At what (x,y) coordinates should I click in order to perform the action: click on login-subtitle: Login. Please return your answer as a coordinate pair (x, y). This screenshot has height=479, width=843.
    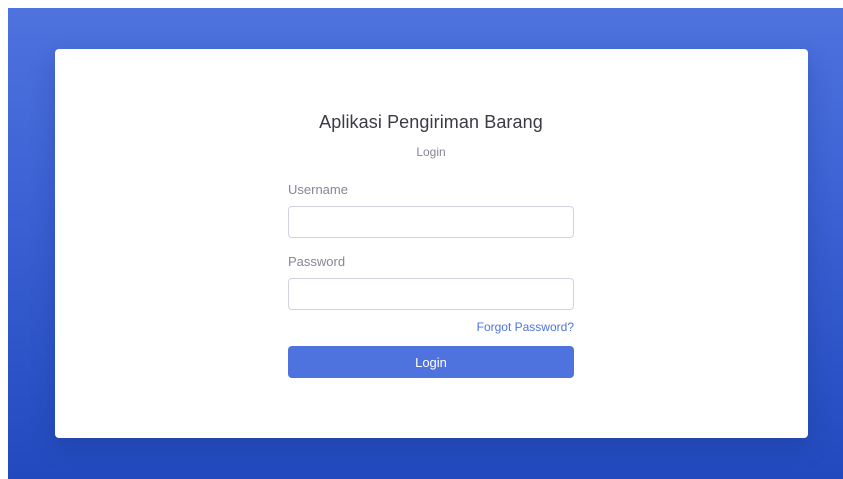
    Looking at the image, I should click on (431, 152).